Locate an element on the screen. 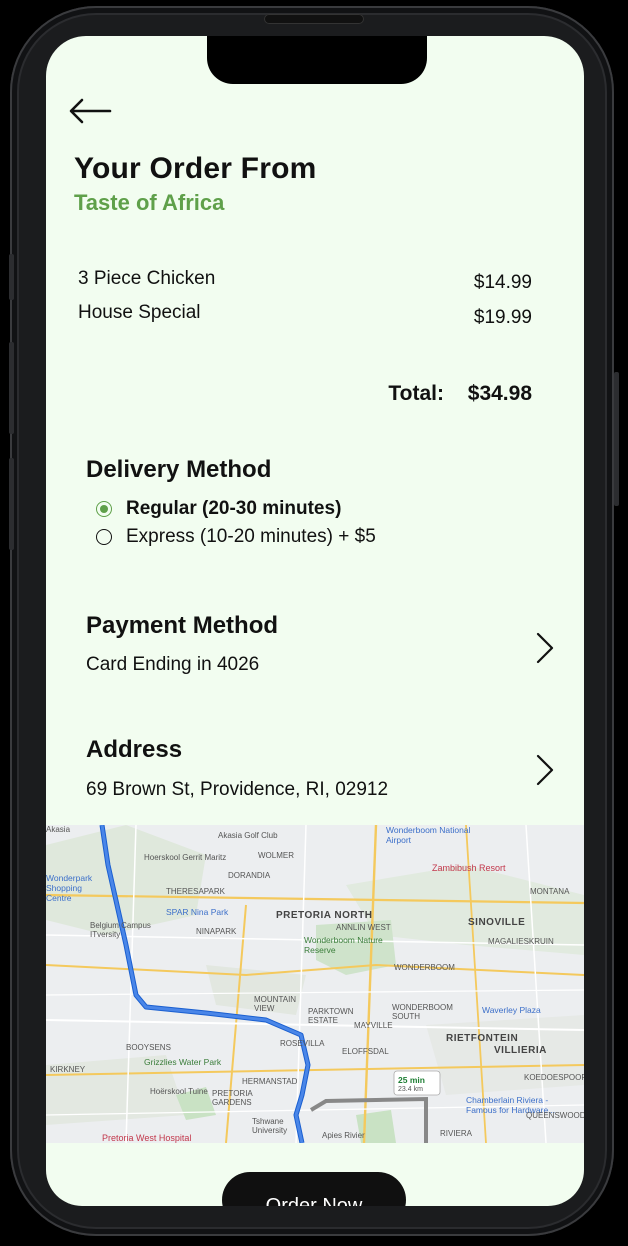  total-value: $34.98 is located at coordinates (499, 393).